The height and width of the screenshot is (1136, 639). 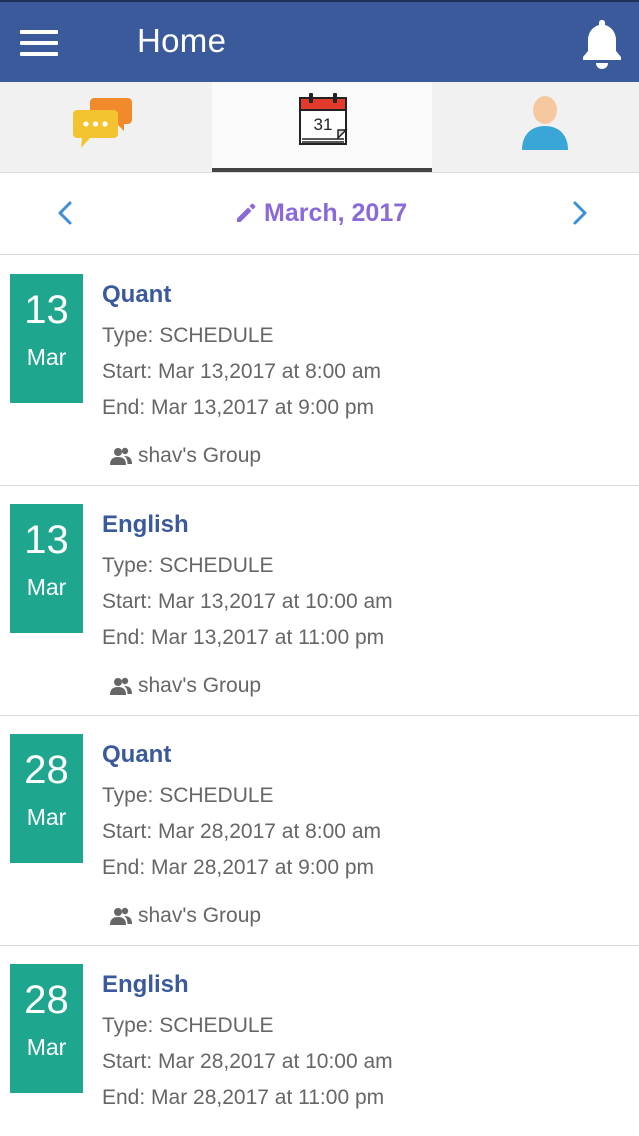 I want to click on pencil-icon, so click(x=246, y=212).